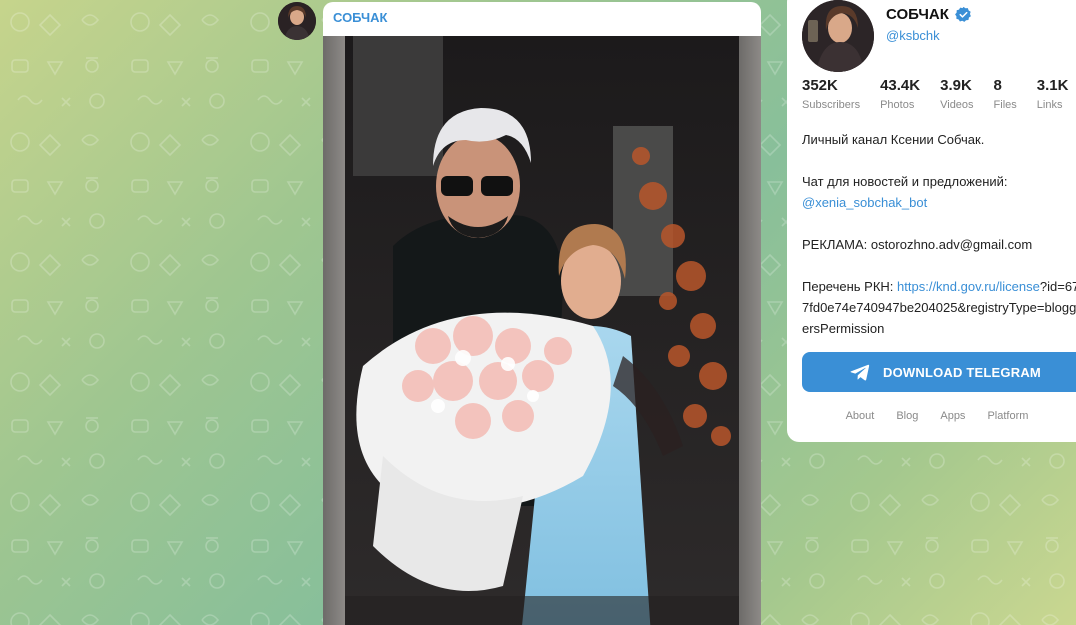 This screenshot has height=625, width=1076. Describe the element at coordinates (860, 416) in the screenshot. I see `footer-link-about: About` at that location.